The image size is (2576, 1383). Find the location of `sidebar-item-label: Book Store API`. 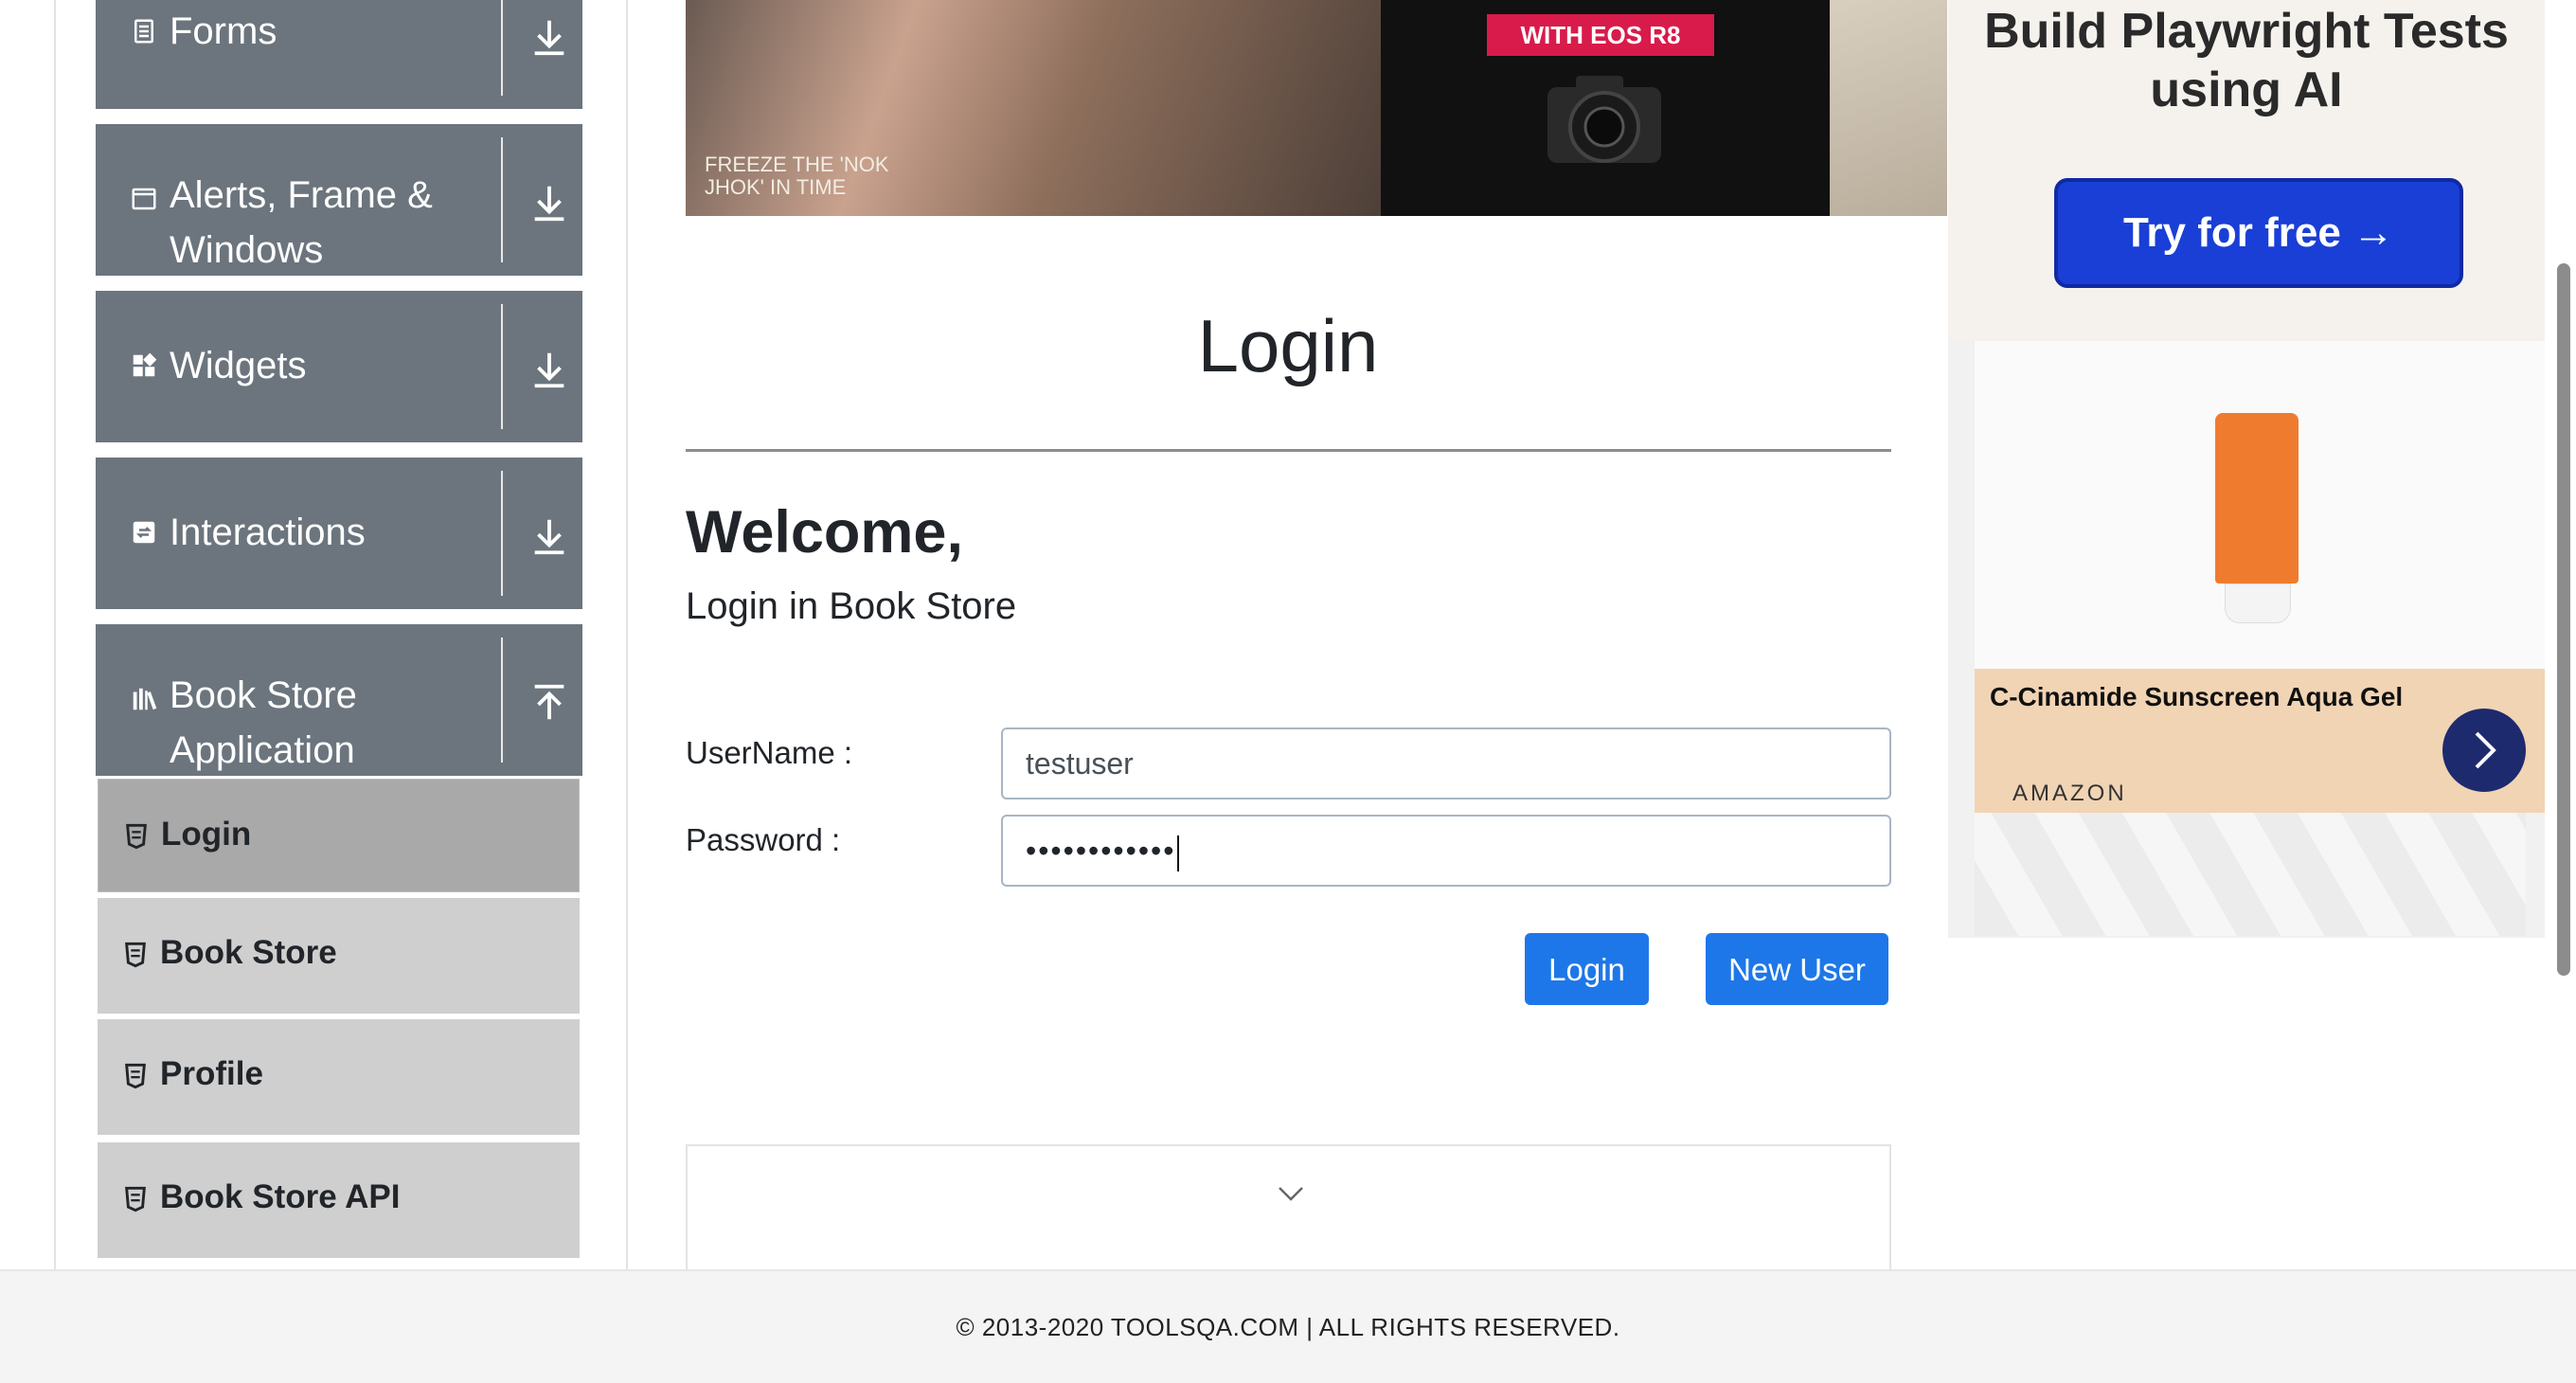

sidebar-item-label: Book Store API is located at coordinates (280, 1196).